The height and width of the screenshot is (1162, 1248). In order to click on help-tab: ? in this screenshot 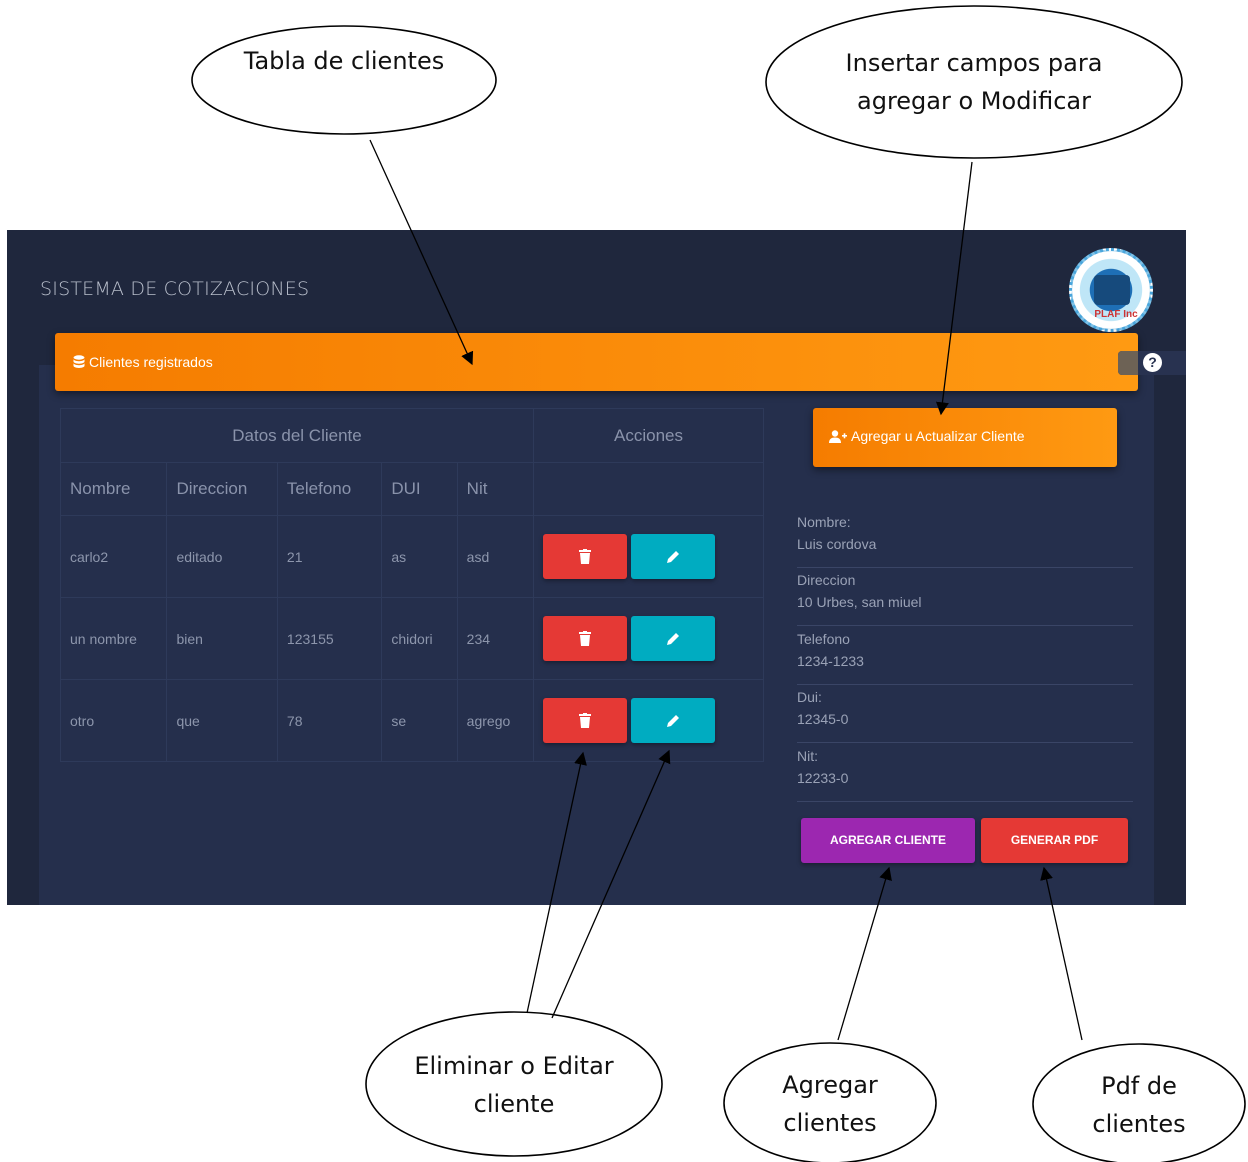, I will do `click(1152, 363)`.